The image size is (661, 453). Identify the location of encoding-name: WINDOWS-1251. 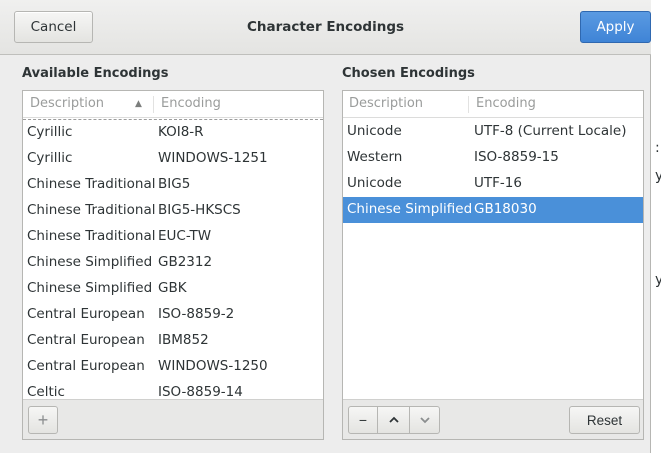
(213, 158).